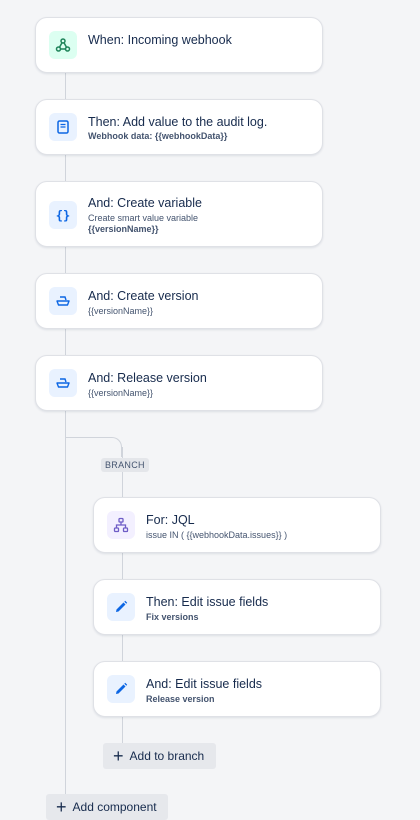 Image resolution: width=420 pixels, height=820 pixels. Describe the element at coordinates (63, 45) in the screenshot. I see `webhook-icon` at that location.